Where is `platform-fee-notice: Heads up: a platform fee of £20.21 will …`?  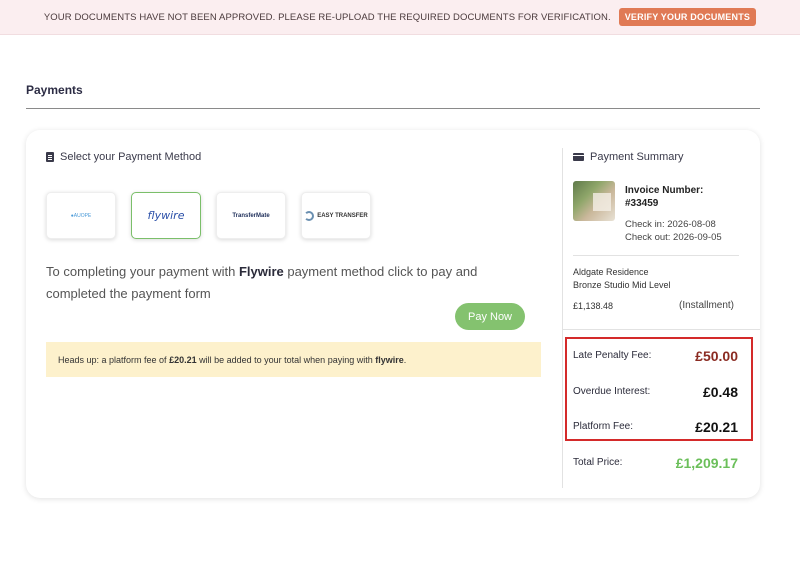 platform-fee-notice: Heads up: a platform fee of £20.21 will … is located at coordinates (293, 359).